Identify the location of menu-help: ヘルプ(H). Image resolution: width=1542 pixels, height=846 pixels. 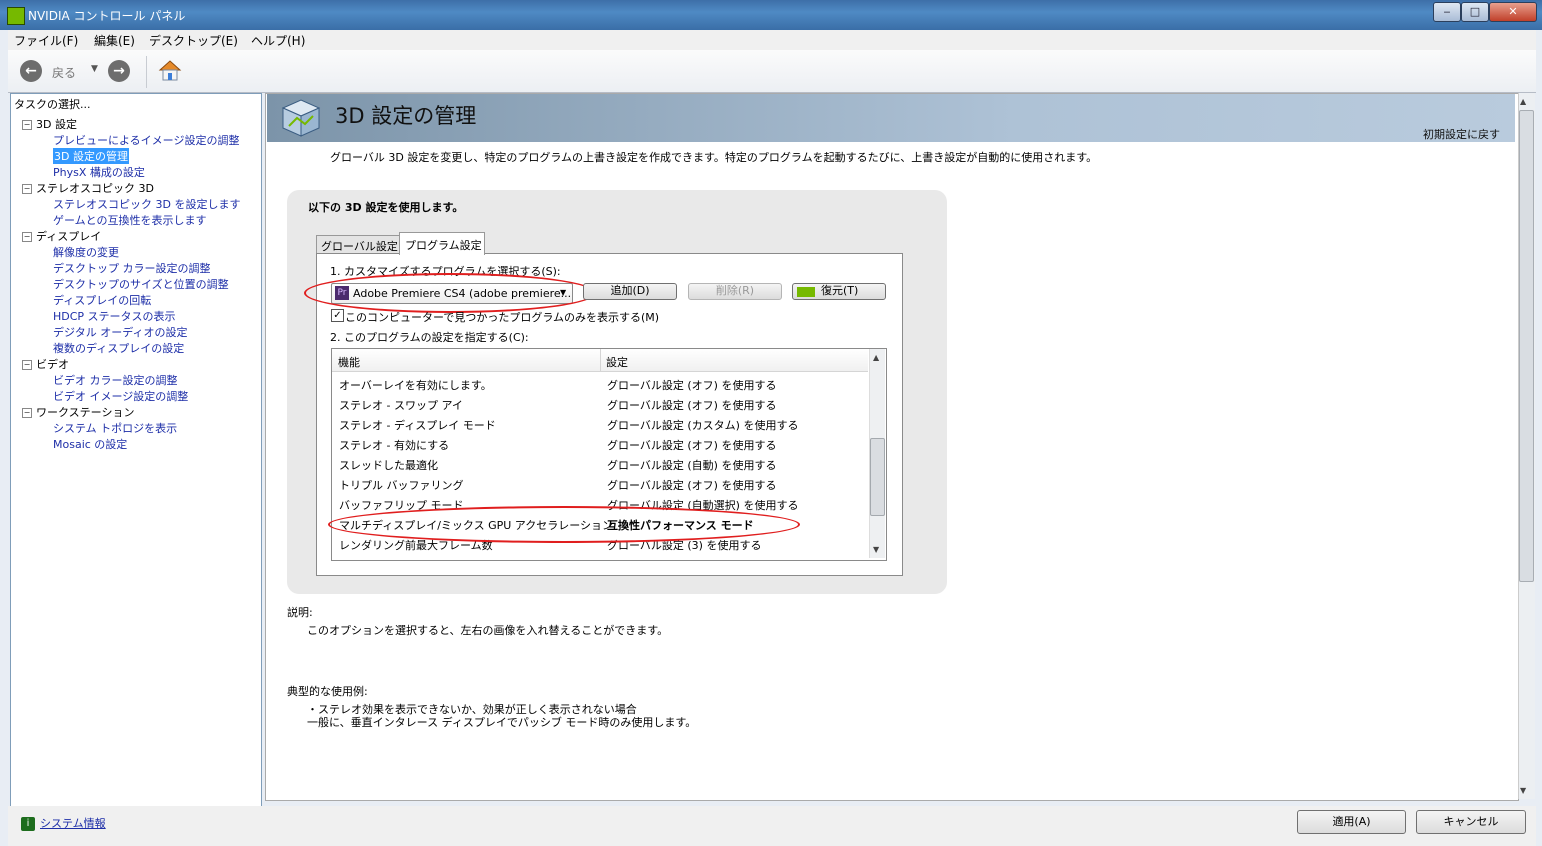
(278, 40).